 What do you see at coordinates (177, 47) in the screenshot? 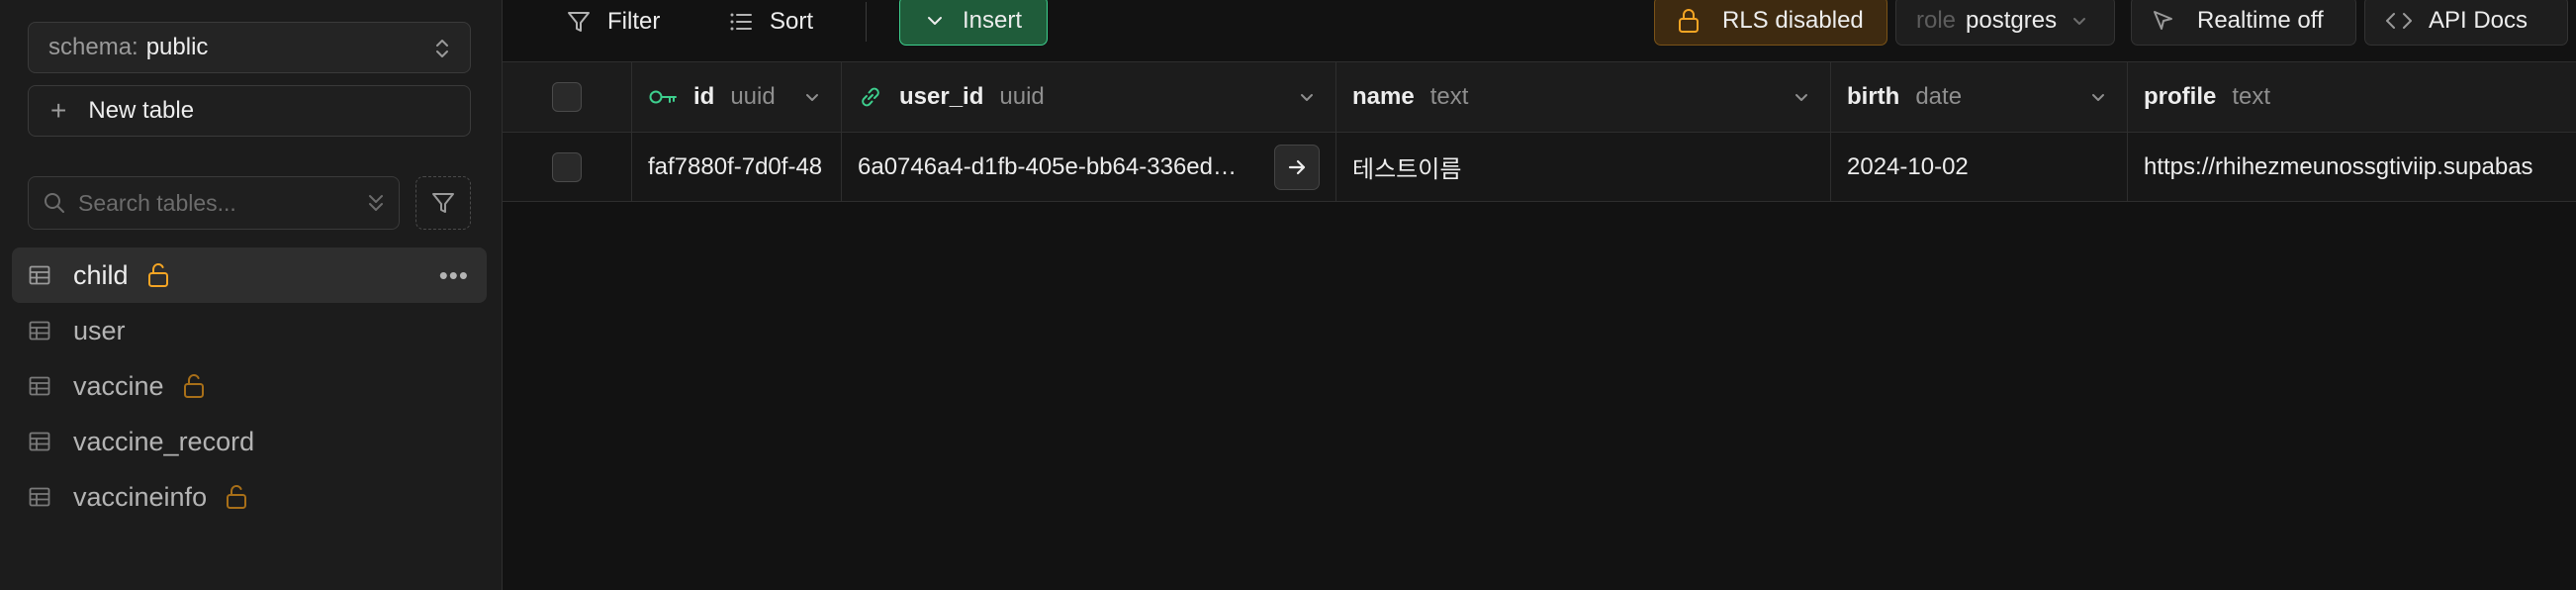
I see `schema-value: public` at bounding box center [177, 47].